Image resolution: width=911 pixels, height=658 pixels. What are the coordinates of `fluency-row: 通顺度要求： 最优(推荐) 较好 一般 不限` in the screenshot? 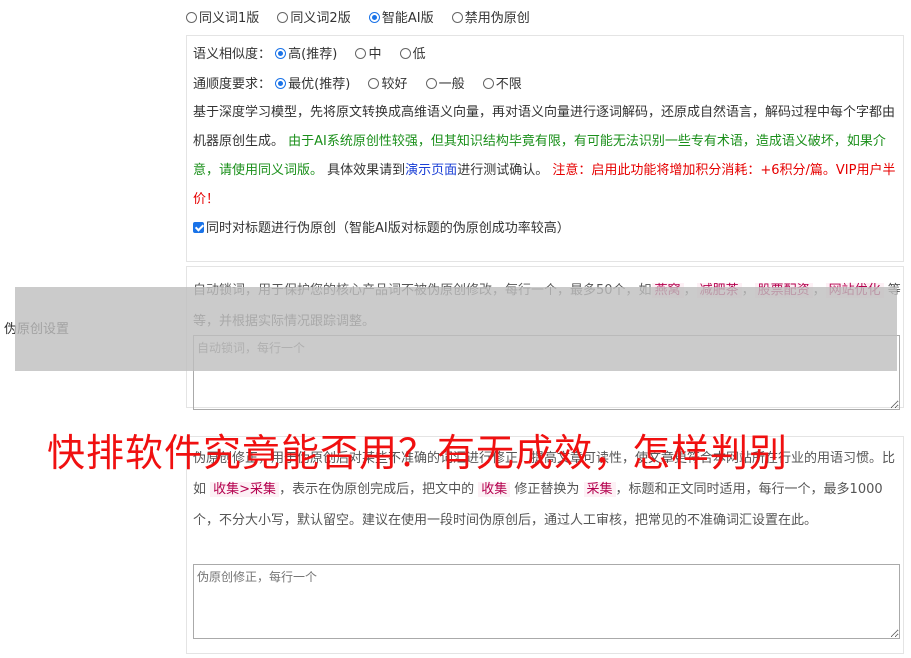 It's located at (545, 85).